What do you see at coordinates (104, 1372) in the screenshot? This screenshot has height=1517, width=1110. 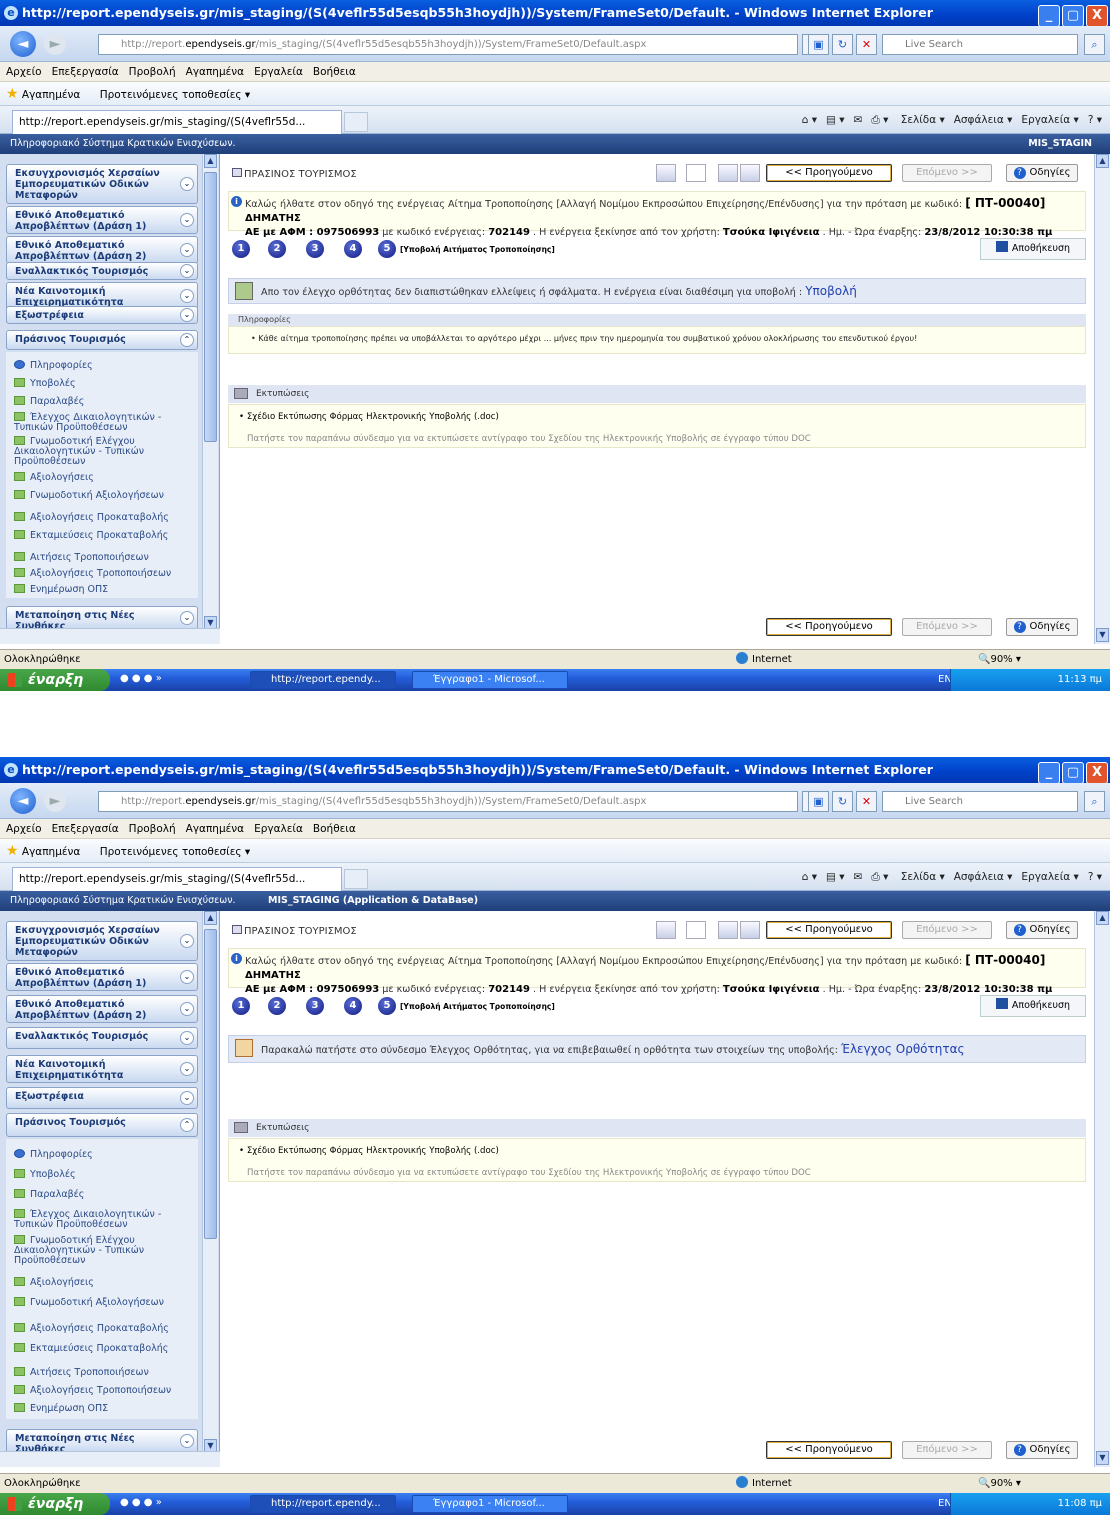 I see `sidebar-item-amend-requests: Αιτήσεις Τροποποιήσεων` at bounding box center [104, 1372].